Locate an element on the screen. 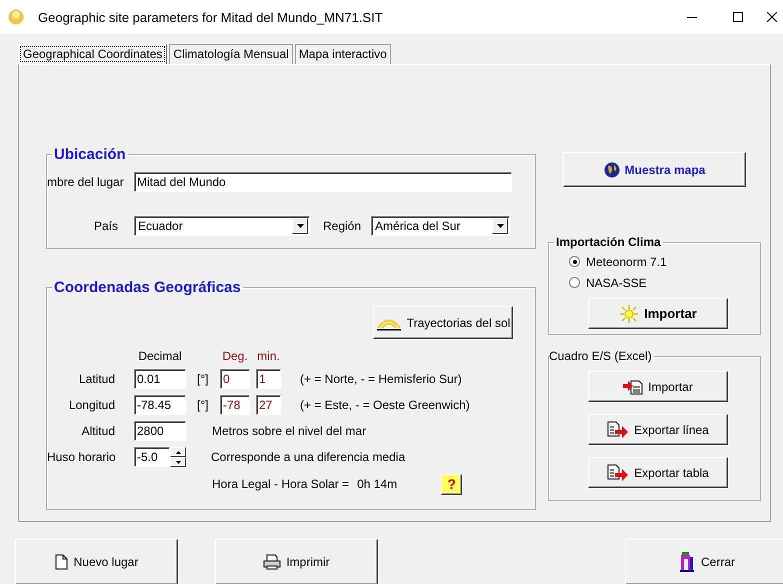  column-header: Decimal is located at coordinates (160, 356).